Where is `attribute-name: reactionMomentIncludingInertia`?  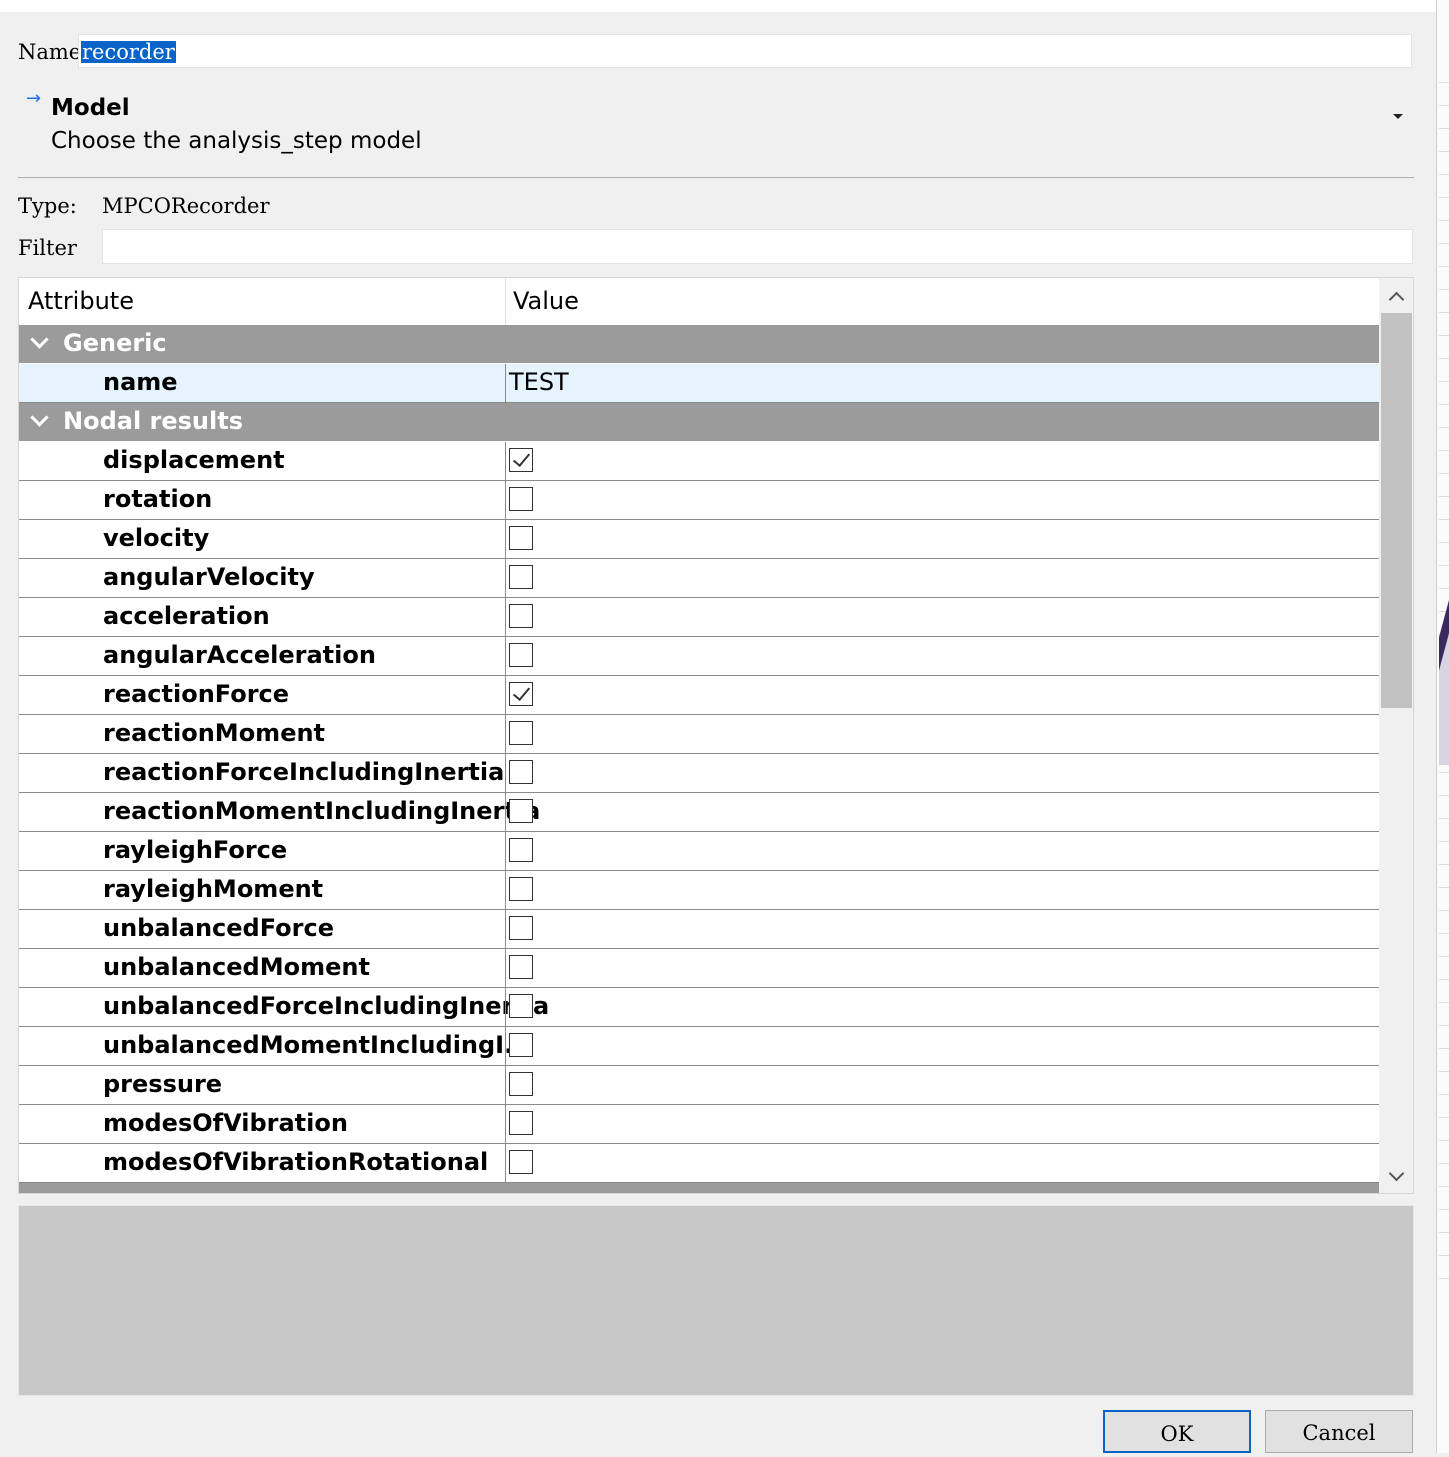 attribute-name: reactionMomentIncludingInertia is located at coordinates (322, 811).